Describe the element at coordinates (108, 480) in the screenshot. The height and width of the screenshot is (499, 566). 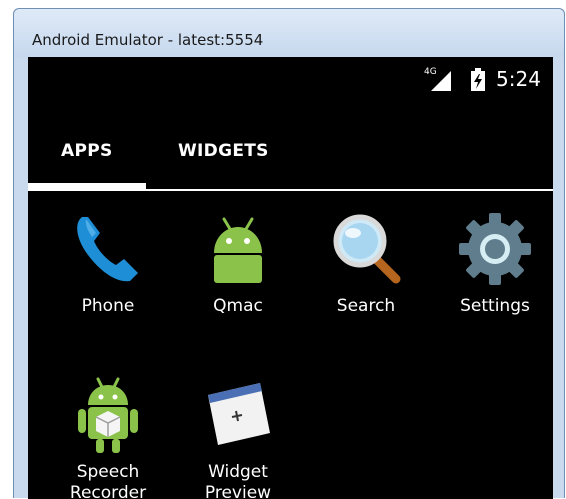
I see `app-label: Speech Recorder` at that location.